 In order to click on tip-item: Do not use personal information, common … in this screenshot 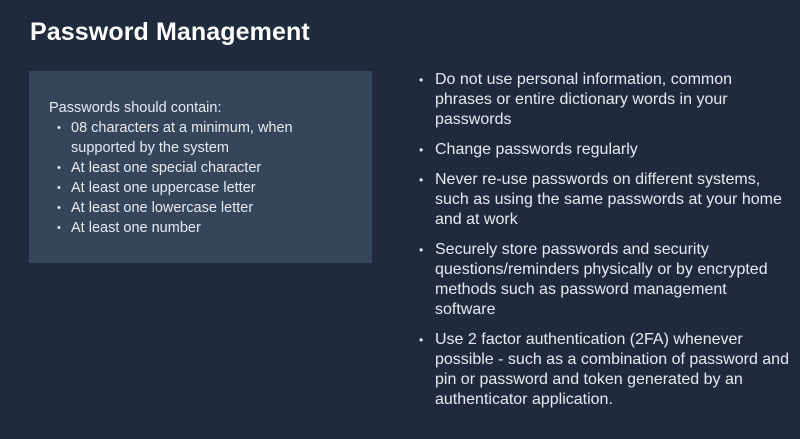, I will do `click(604, 100)`.